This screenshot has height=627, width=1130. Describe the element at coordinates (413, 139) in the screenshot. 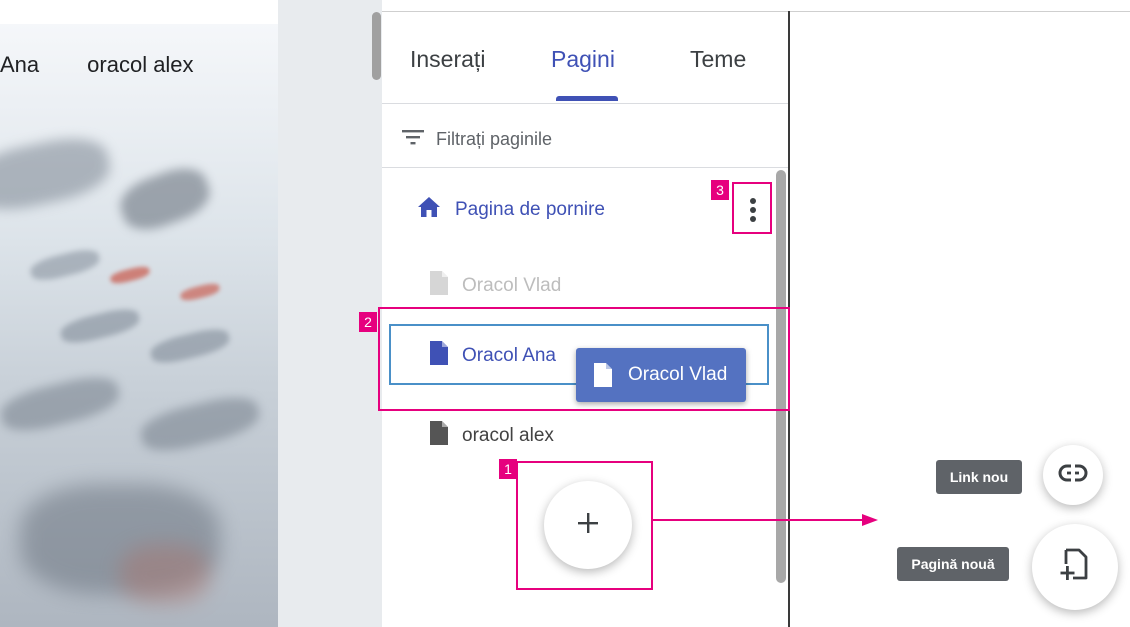

I see `filter-icon` at that location.